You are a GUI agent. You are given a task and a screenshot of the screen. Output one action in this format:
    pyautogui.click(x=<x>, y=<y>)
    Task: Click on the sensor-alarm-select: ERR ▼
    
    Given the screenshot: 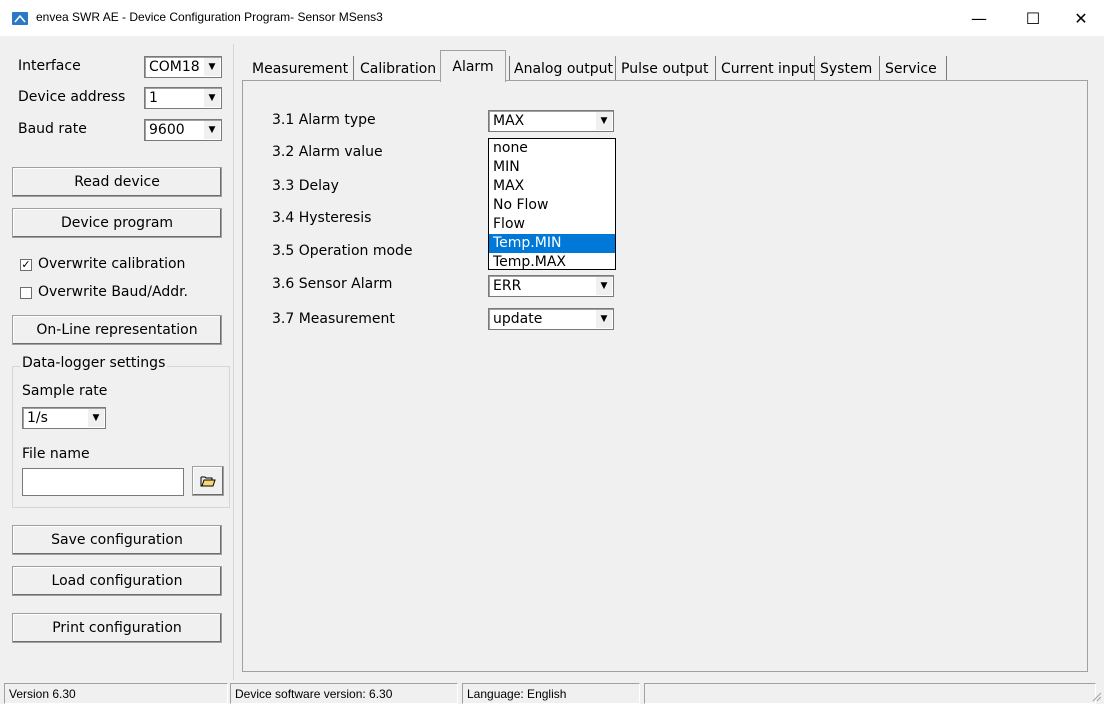 What is the action you would take?
    pyautogui.click(x=551, y=286)
    